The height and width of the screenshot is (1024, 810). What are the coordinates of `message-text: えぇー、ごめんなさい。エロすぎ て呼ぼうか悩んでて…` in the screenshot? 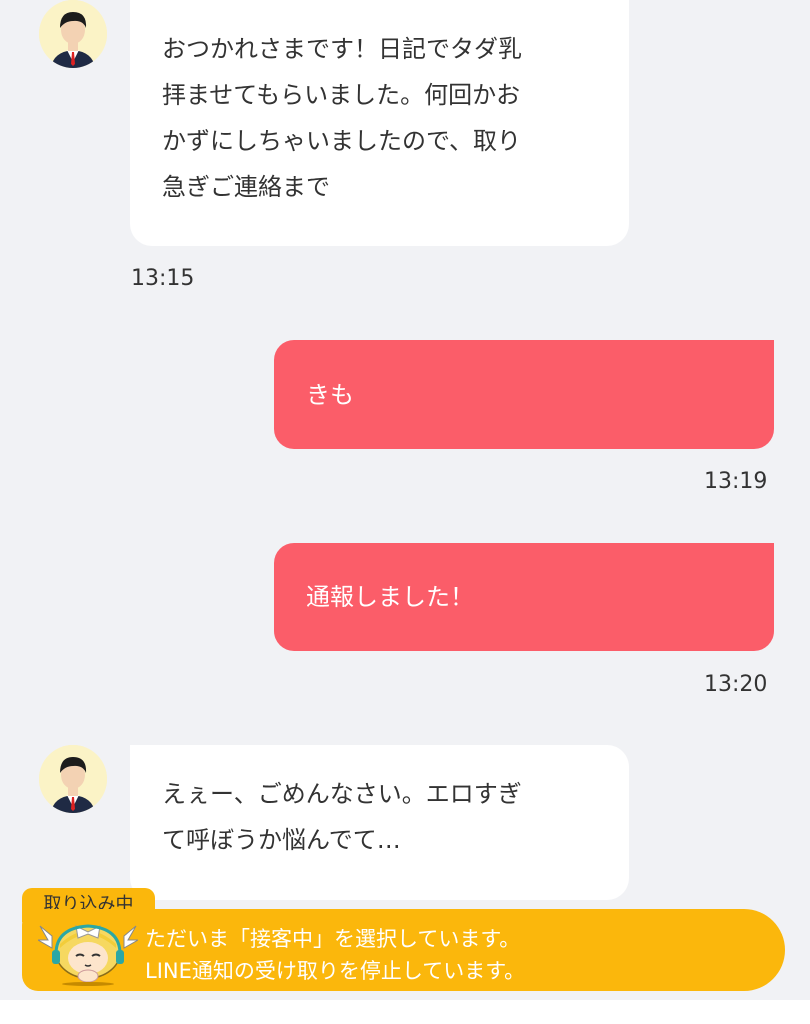 It's located at (342, 817).